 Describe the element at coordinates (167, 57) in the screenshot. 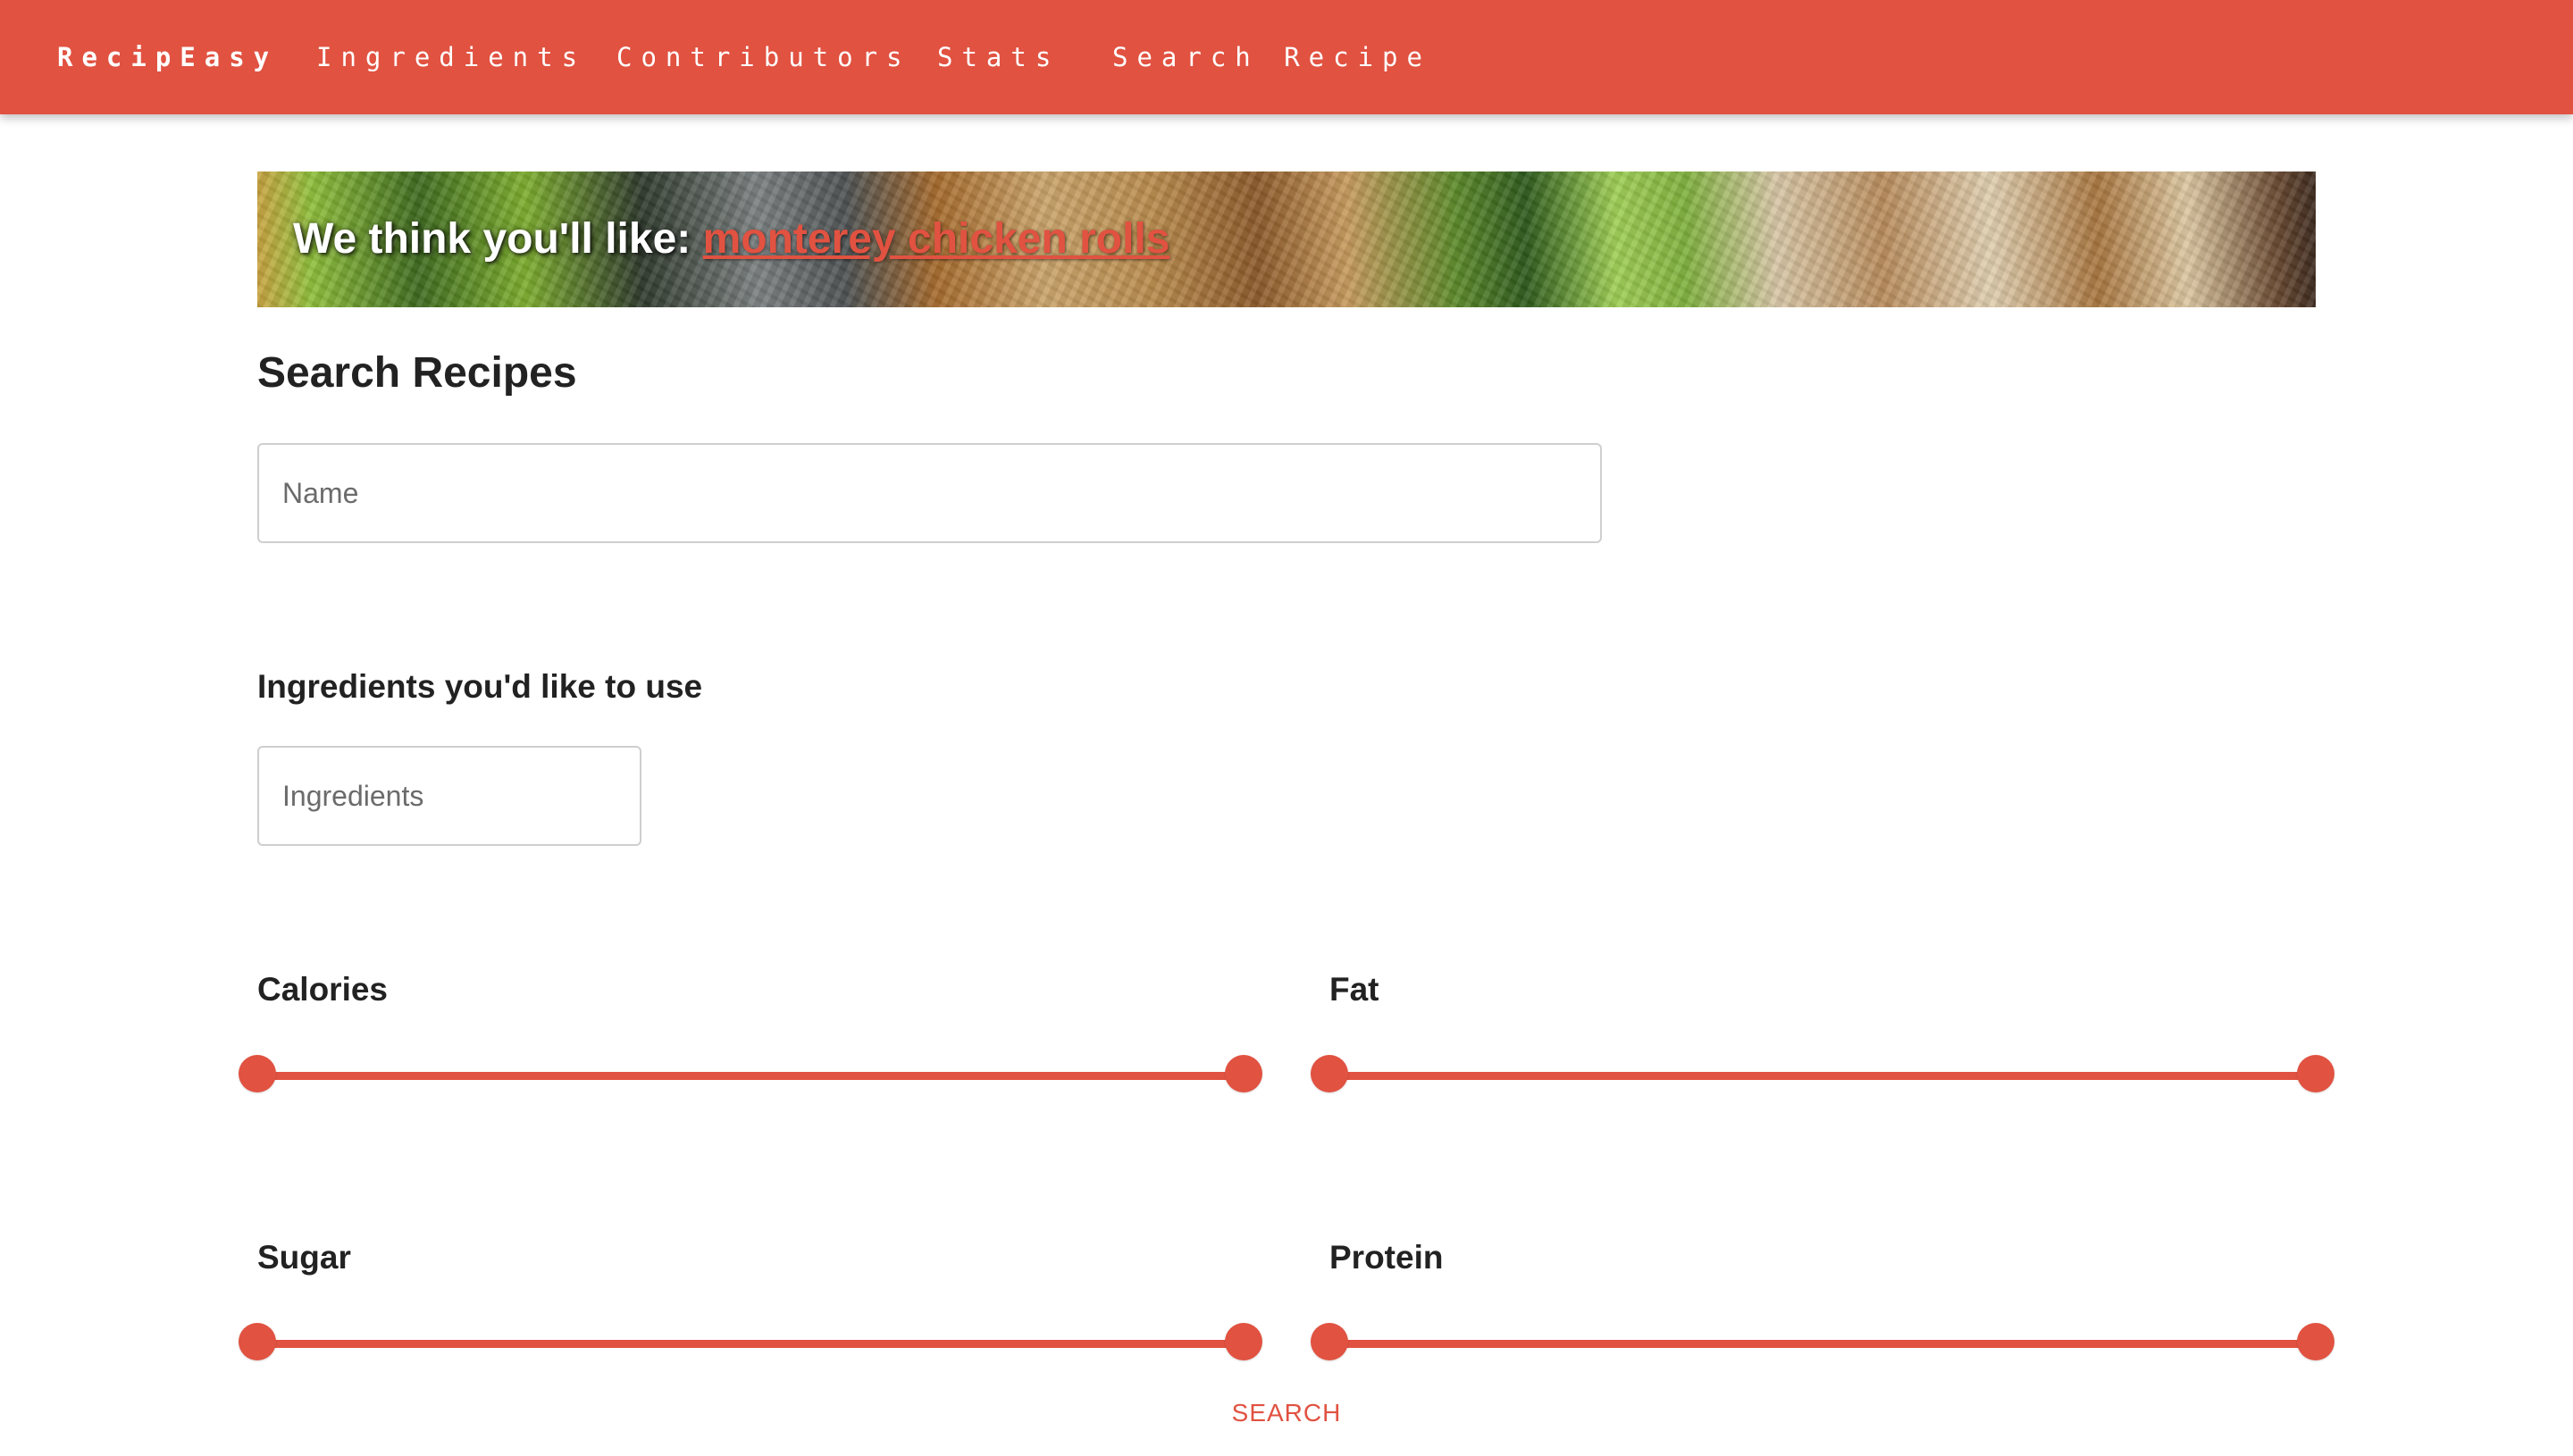

I see `brand-logo-link: RecipEasy` at that location.